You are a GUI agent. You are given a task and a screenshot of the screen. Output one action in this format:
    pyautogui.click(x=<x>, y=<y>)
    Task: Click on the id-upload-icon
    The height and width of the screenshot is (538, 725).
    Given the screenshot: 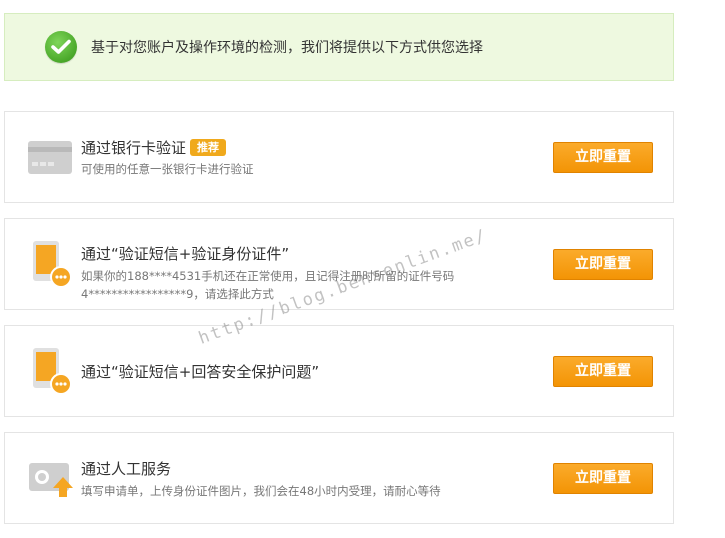 What is the action you would take?
    pyautogui.click(x=51, y=482)
    